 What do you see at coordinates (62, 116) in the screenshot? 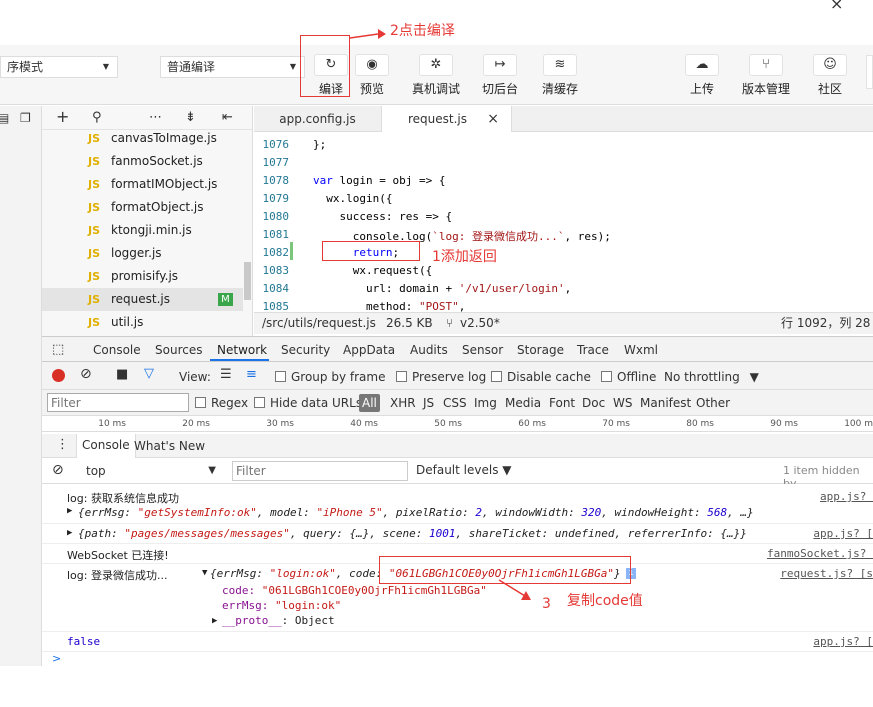
I see `add-icon: +` at bounding box center [62, 116].